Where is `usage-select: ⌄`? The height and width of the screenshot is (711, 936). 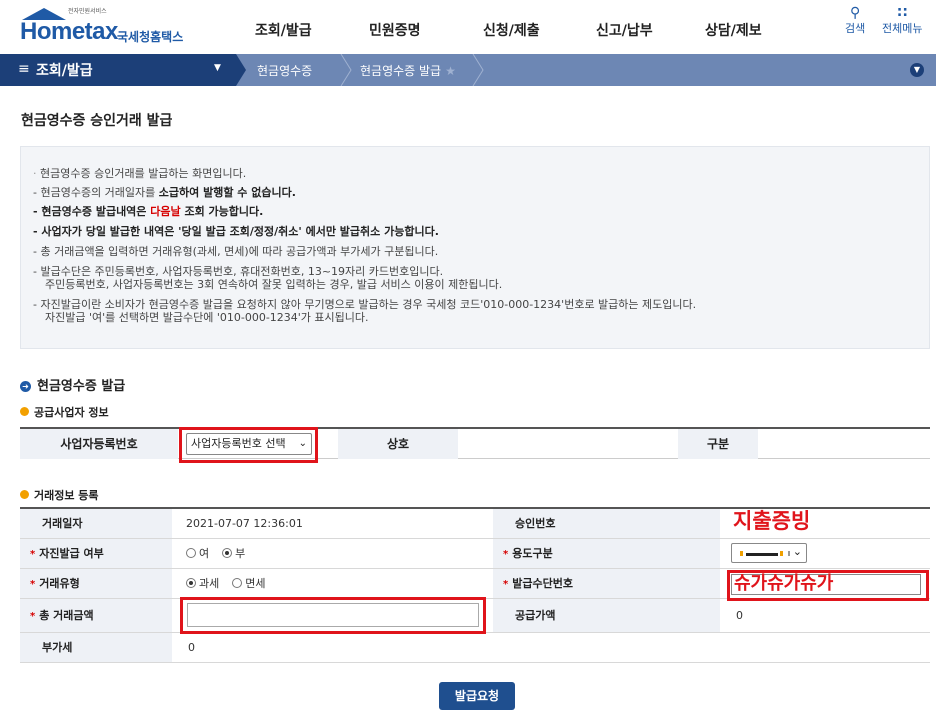 usage-select: ⌄ is located at coordinates (769, 553).